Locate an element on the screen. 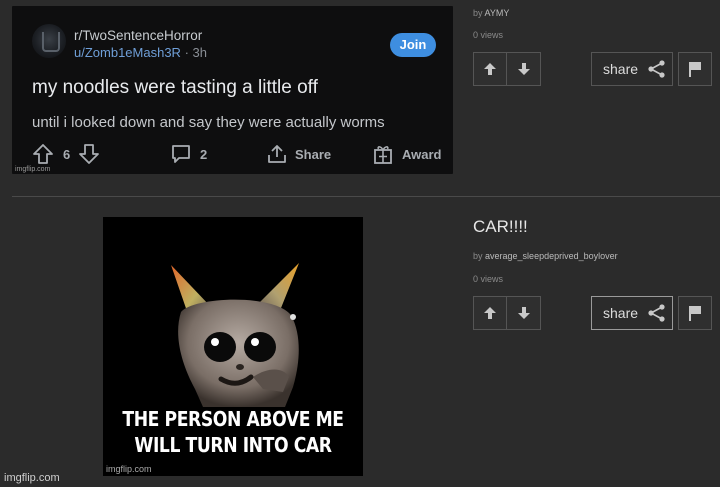 This screenshot has height=487, width=720. subreddit-name: r/TwoSentenceHorror is located at coordinates (138, 35).